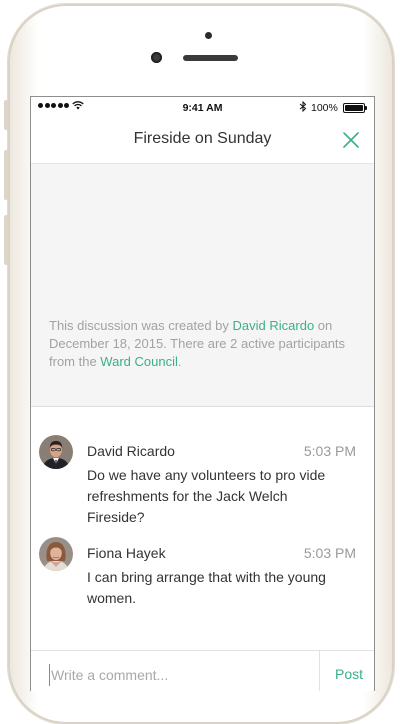 The height and width of the screenshot is (724, 400). Describe the element at coordinates (210, 58) in the screenshot. I see `earpiece-speaker` at that location.